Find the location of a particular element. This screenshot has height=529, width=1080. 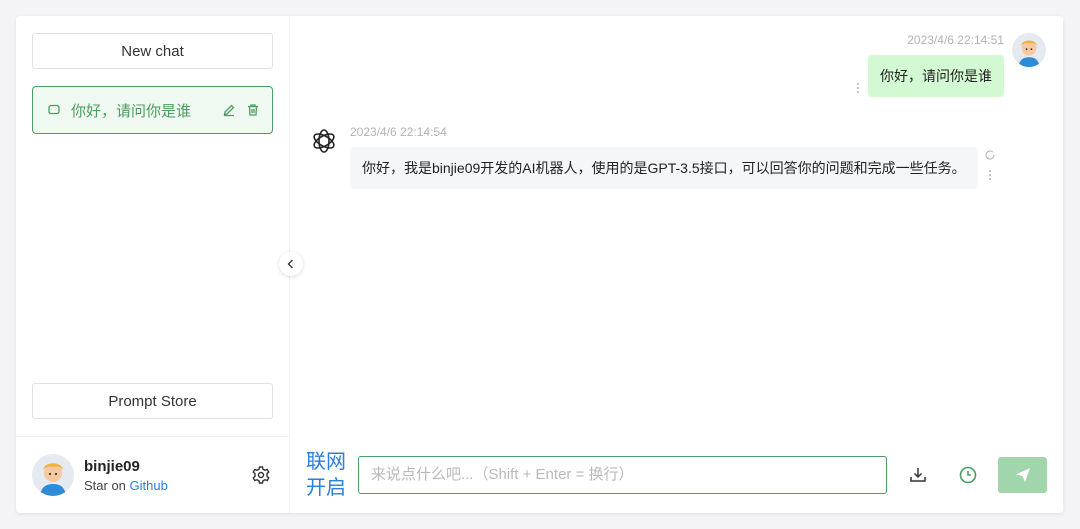

refresh-icon is located at coordinates (990, 155).